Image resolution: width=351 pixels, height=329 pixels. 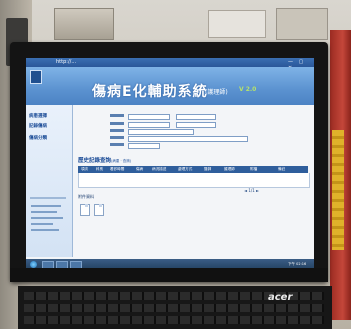 I want to click on app-subtitle: (護理師), so click(x=216, y=92).